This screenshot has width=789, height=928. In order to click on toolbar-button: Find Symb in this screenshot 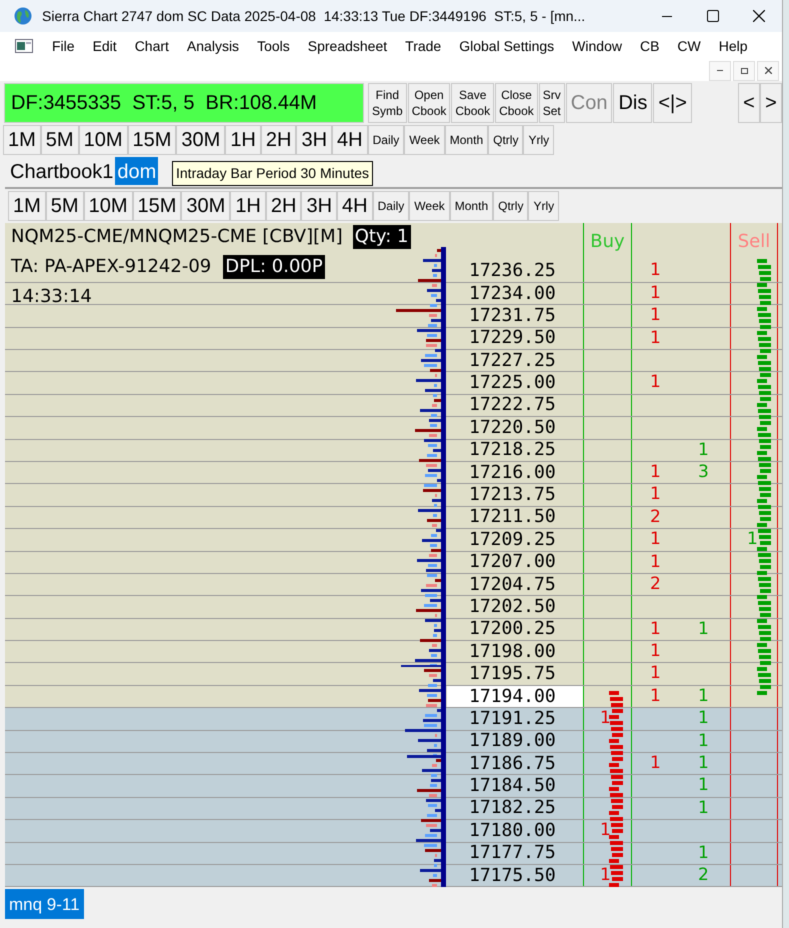, I will do `click(387, 103)`.